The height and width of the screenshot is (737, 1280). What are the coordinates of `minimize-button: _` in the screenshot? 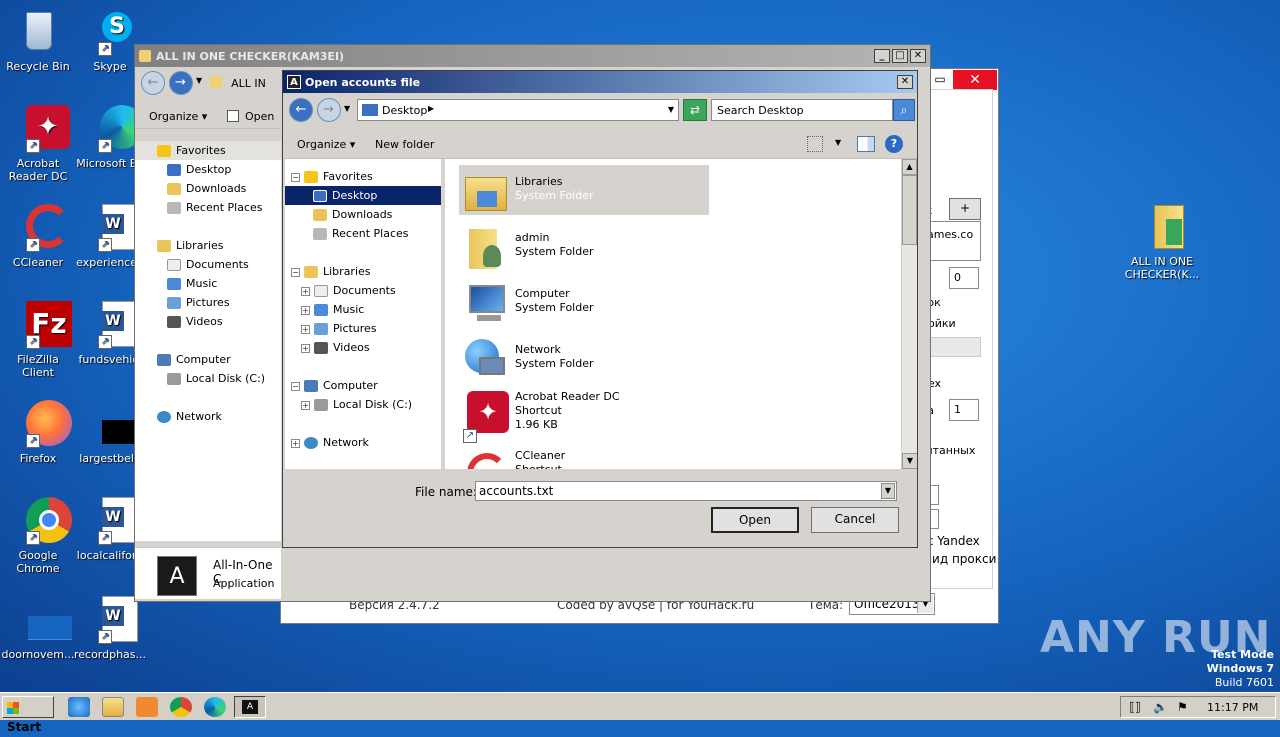 It's located at (882, 56).